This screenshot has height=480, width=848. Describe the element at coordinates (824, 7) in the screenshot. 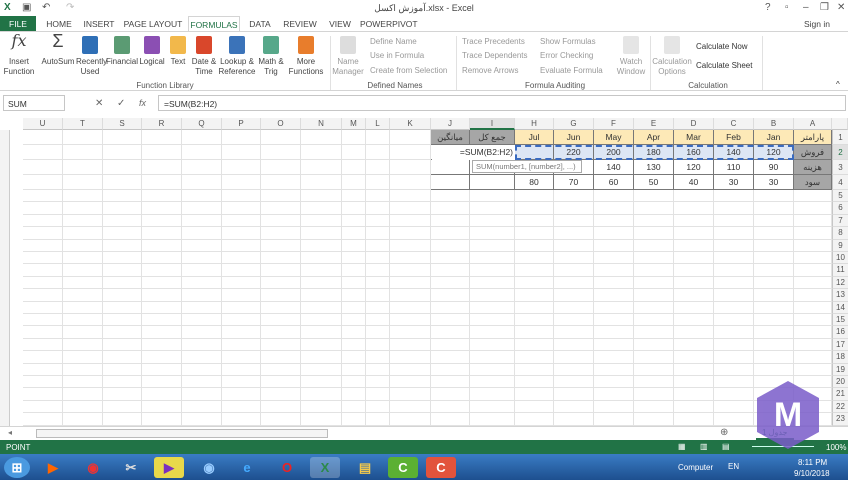

I see `restore-icon: ❐` at that location.